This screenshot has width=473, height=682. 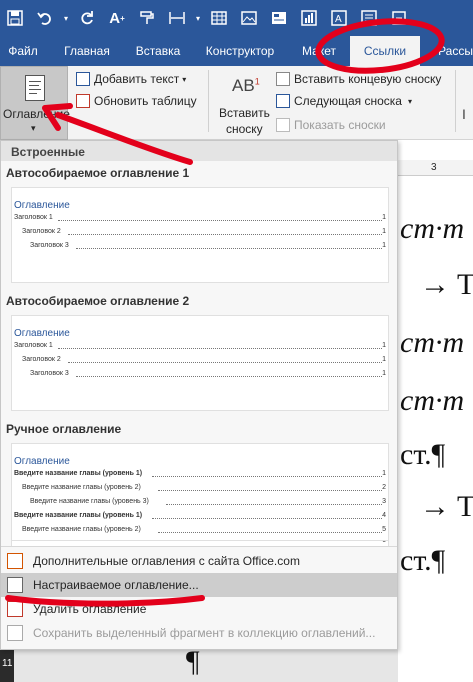 What do you see at coordinates (15, 561) in the screenshot?
I see `office-icon` at bounding box center [15, 561].